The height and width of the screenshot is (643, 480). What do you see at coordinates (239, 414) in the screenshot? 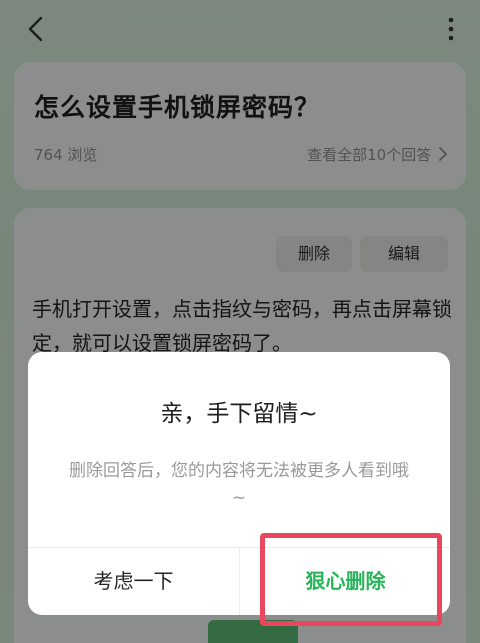
I see `dialog-title: 亲，手下留情~` at bounding box center [239, 414].